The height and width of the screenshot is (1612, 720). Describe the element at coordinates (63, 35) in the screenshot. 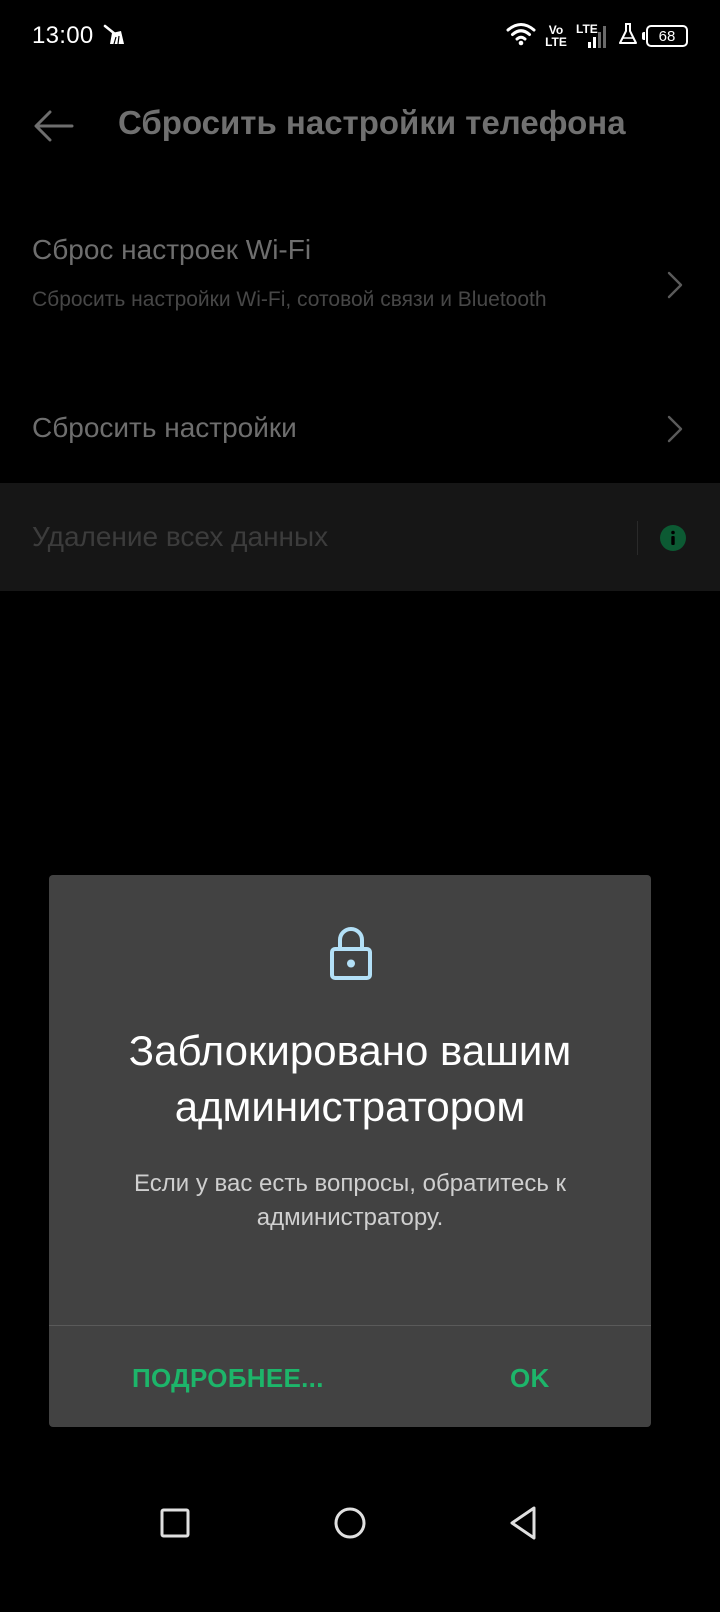

I see `status-time: 13:00` at that location.